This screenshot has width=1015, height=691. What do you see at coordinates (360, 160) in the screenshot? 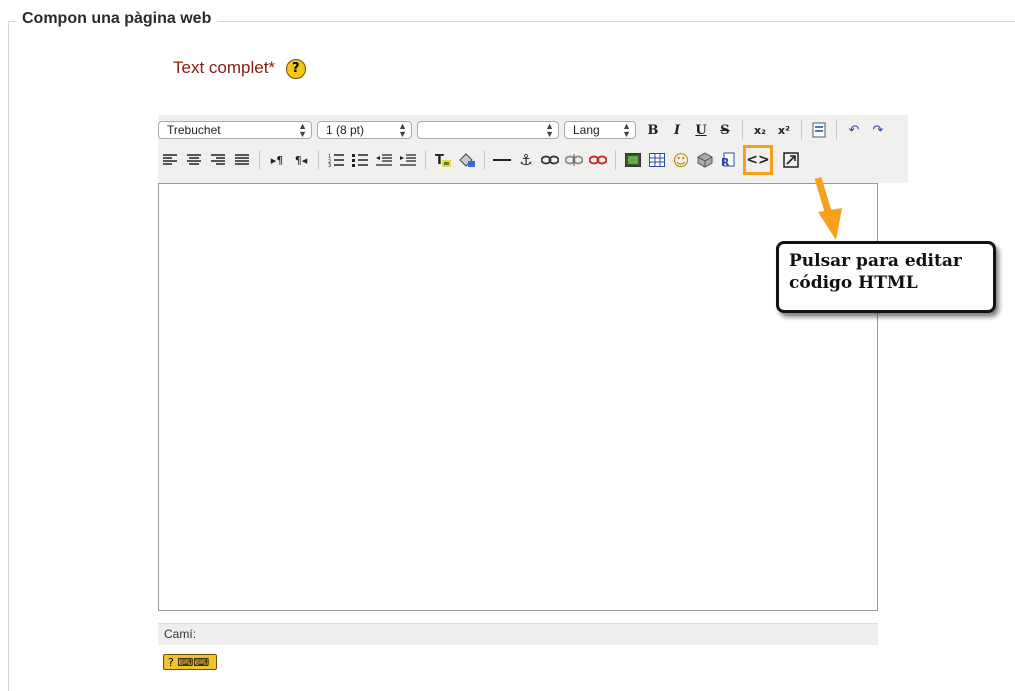
I see `bullet-list-icon` at bounding box center [360, 160].